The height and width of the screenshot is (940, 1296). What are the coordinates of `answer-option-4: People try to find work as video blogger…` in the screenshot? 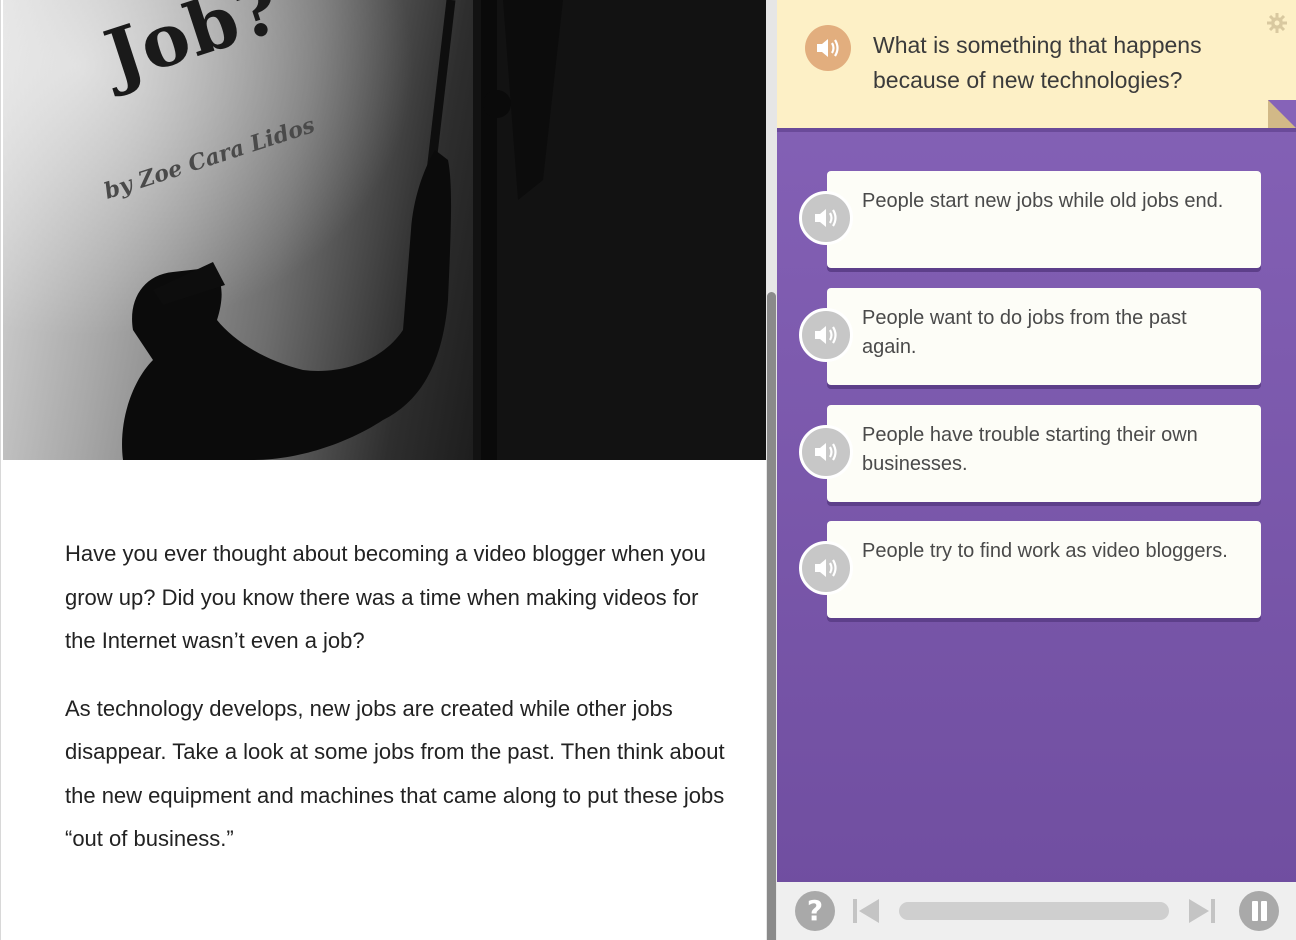 It's located at (1030, 569).